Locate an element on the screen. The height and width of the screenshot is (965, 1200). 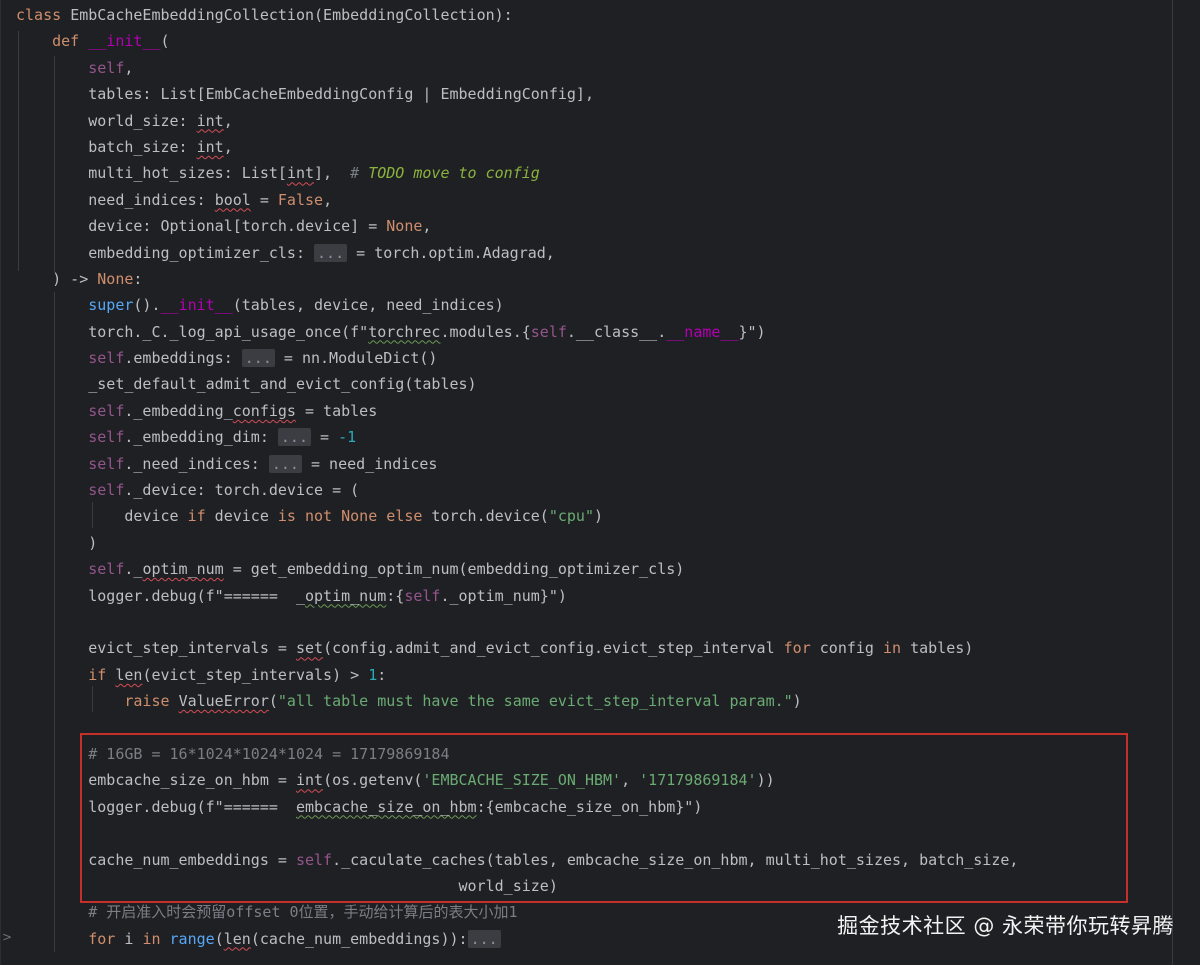
code-token: :{ is located at coordinates (395, 595).